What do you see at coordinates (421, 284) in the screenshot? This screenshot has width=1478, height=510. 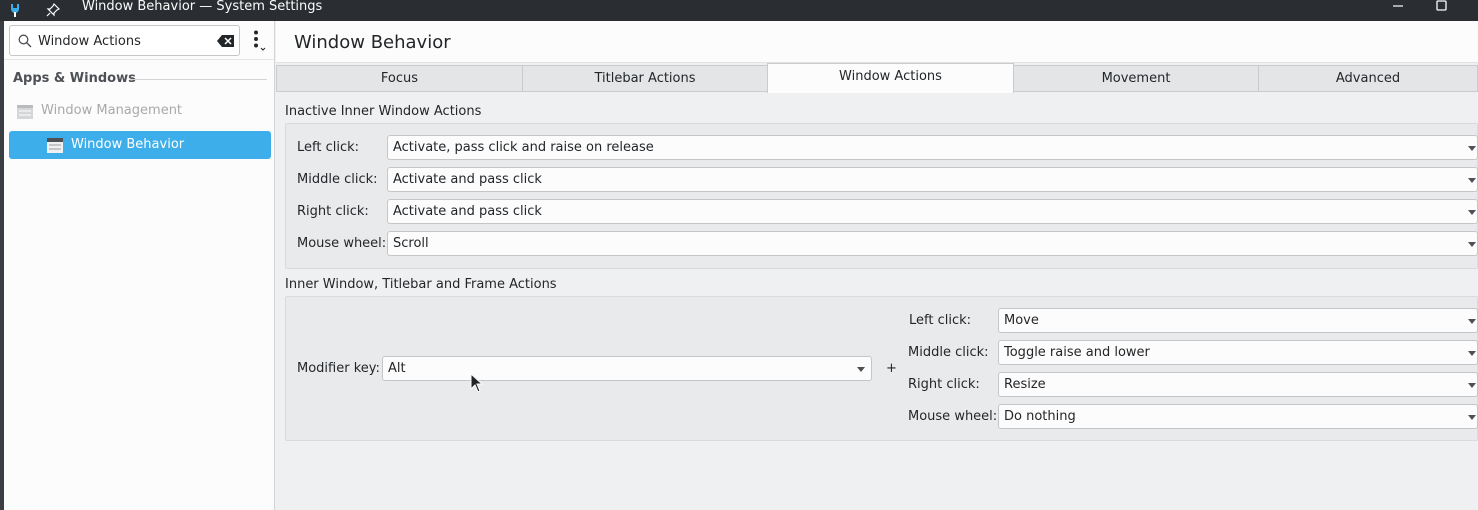 I see `frame-group-title: Inner Window, Titlebar and Frame Actions` at bounding box center [421, 284].